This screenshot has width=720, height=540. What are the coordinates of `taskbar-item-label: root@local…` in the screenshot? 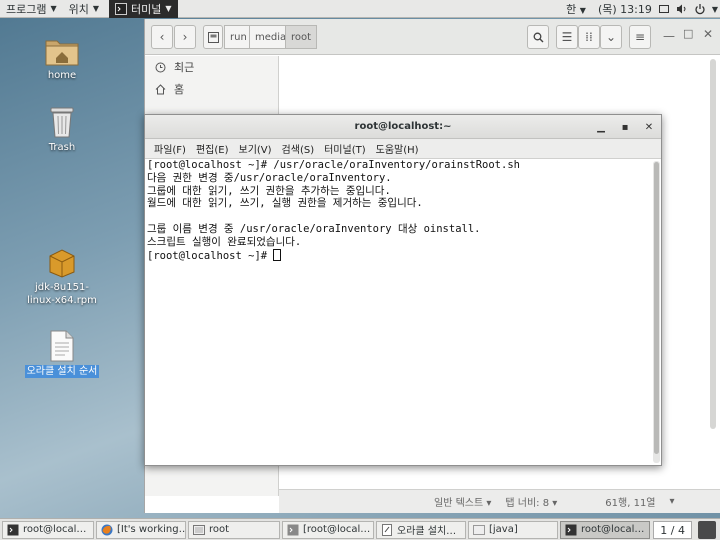 It's located at (55, 529).